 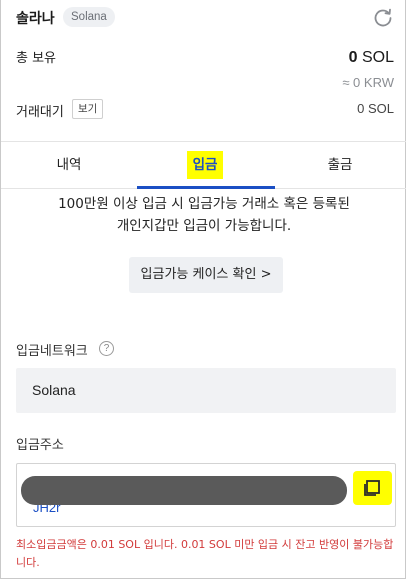 I want to click on view-pending-button: 보기, so click(x=88, y=109).